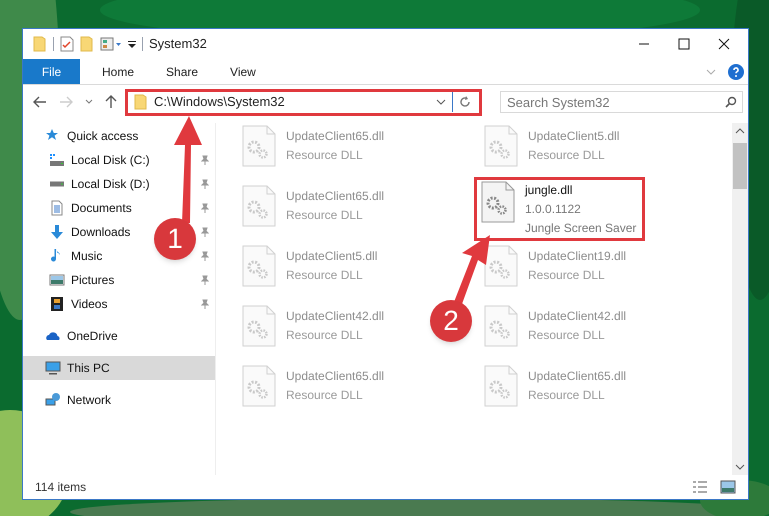  I want to click on nav-item: Pictures, so click(81, 280).